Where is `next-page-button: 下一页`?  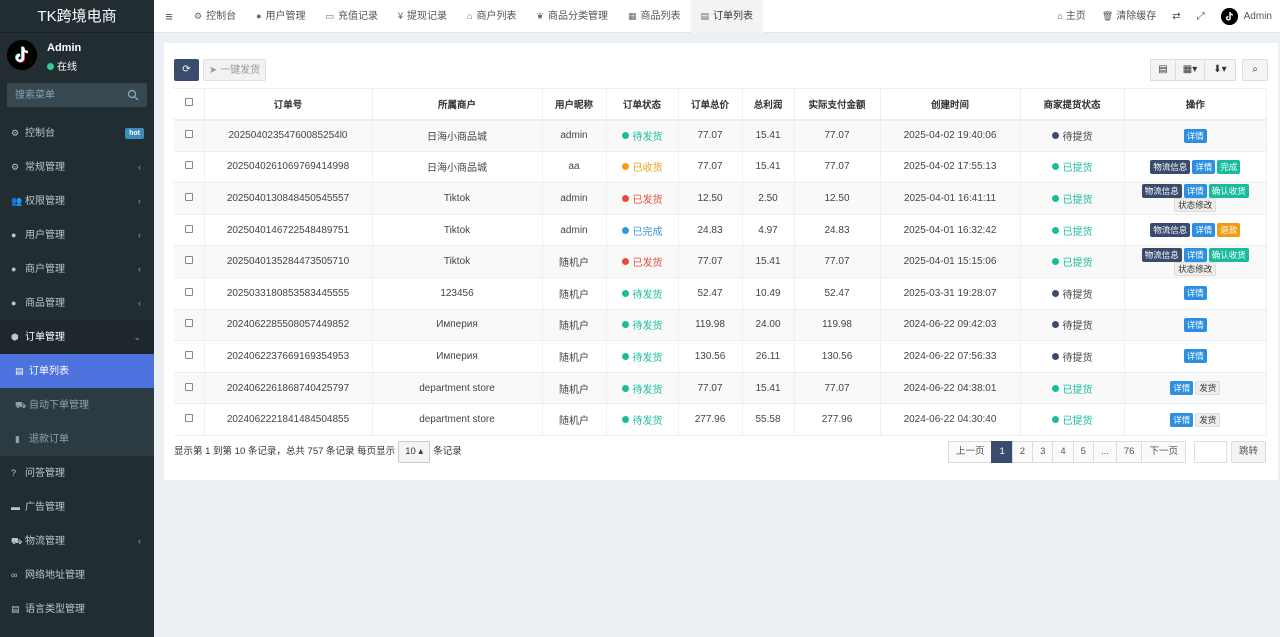 next-page-button: 下一页 is located at coordinates (1163, 452).